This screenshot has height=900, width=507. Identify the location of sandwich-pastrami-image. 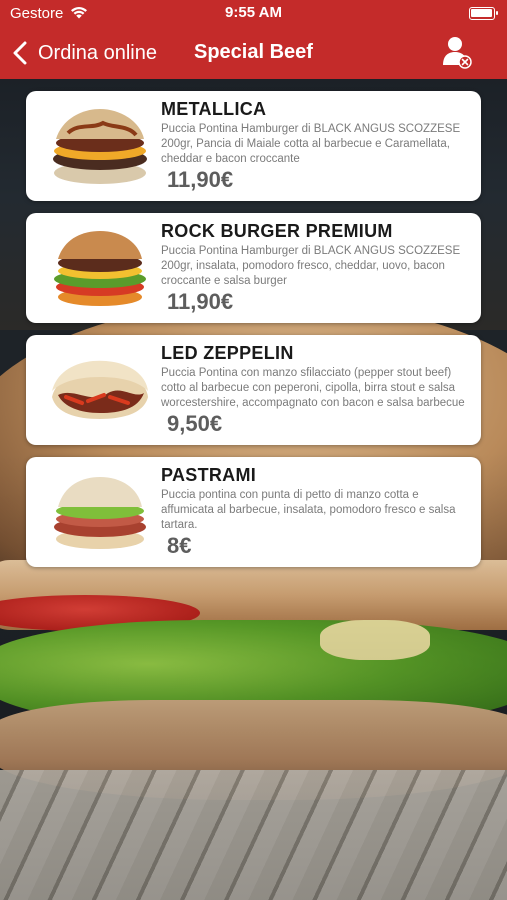
(100, 513).